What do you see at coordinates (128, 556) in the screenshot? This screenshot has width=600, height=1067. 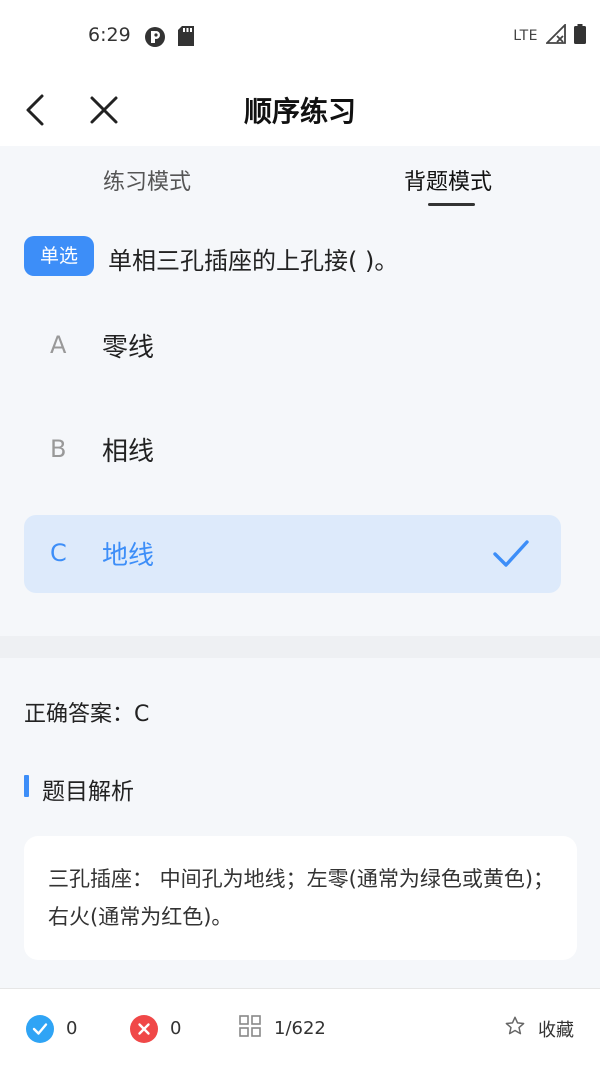 I see `option-text: 地线` at bounding box center [128, 556].